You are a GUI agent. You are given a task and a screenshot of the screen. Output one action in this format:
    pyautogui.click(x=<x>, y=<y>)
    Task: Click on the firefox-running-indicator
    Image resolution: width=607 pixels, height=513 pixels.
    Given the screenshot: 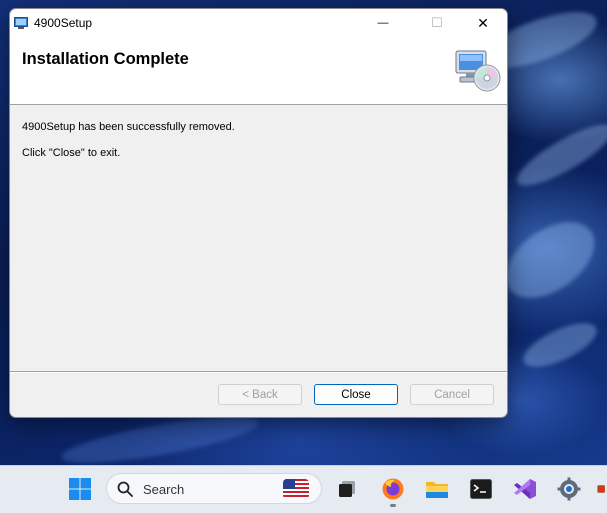 What is the action you would take?
    pyautogui.click(x=393, y=505)
    